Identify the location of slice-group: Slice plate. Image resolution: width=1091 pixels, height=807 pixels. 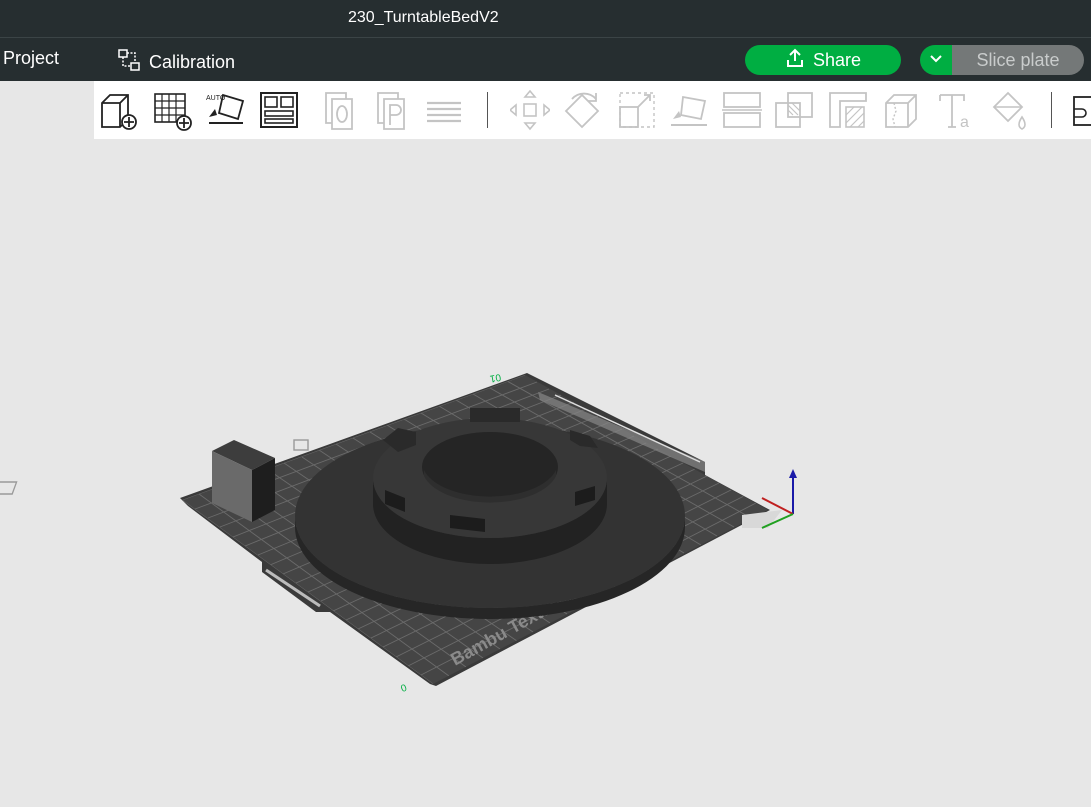
(1002, 60).